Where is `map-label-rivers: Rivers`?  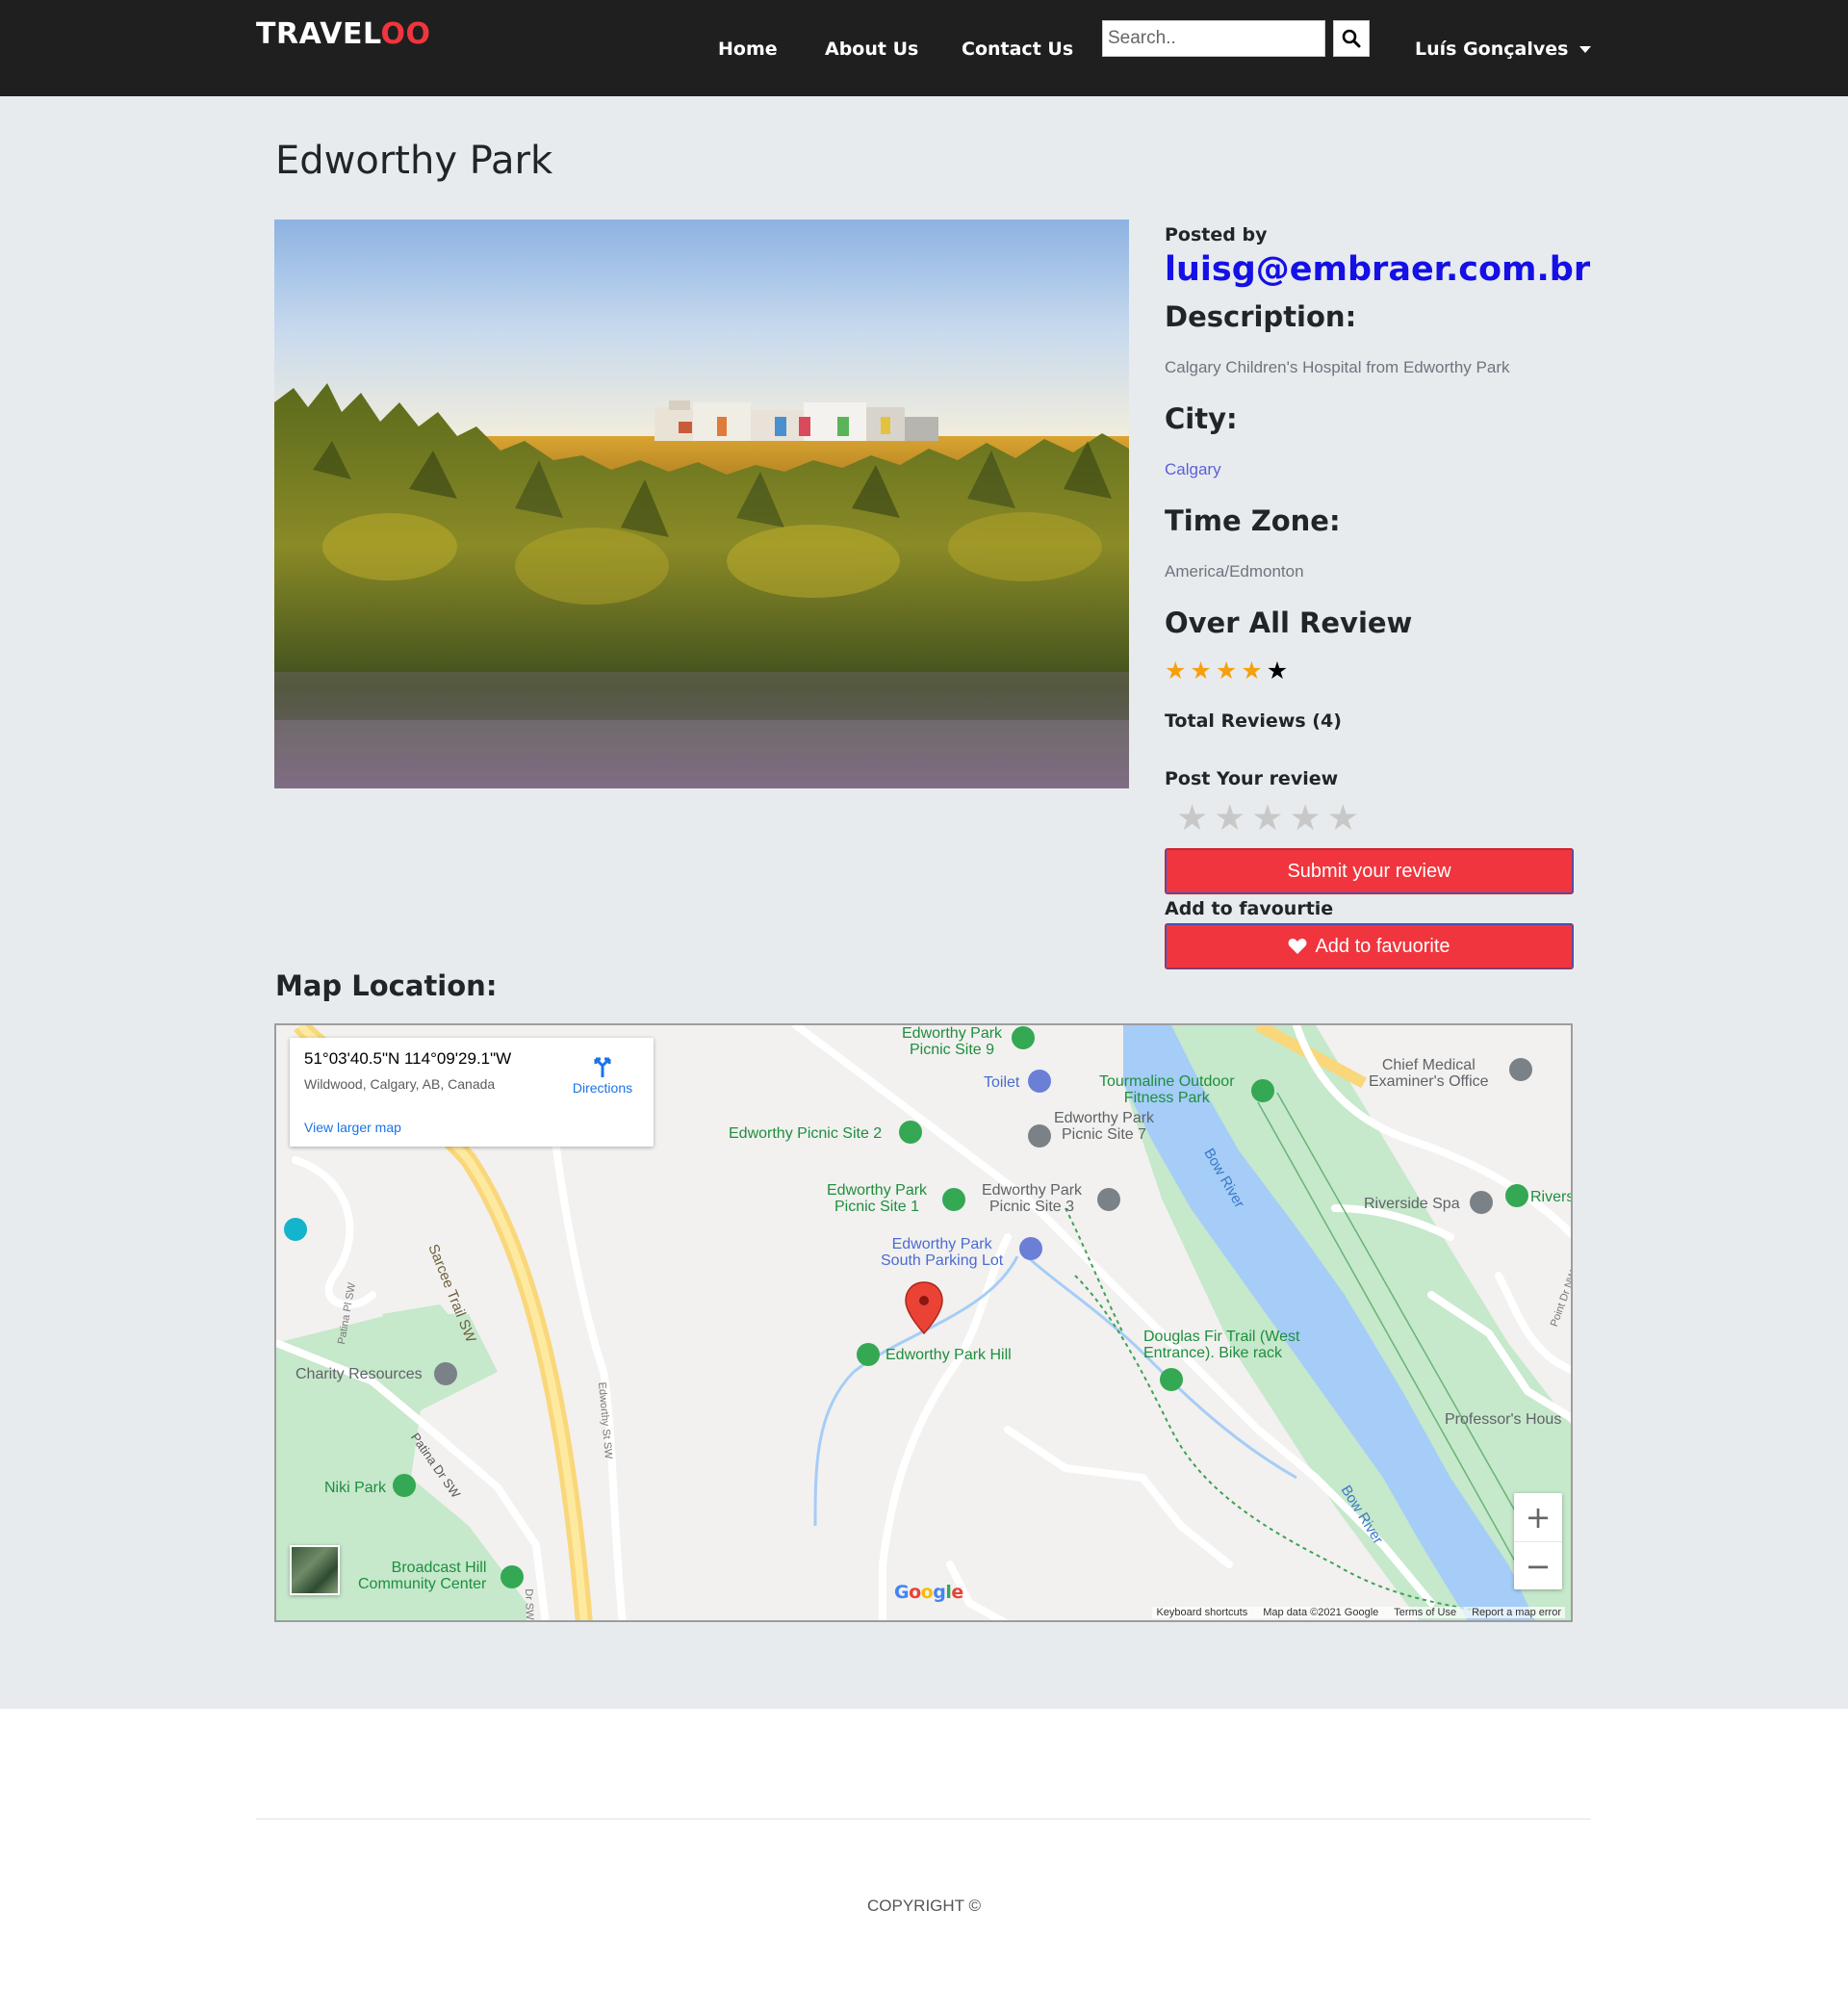 map-label-rivers: Rivers is located at coordinates (1550, 1197).